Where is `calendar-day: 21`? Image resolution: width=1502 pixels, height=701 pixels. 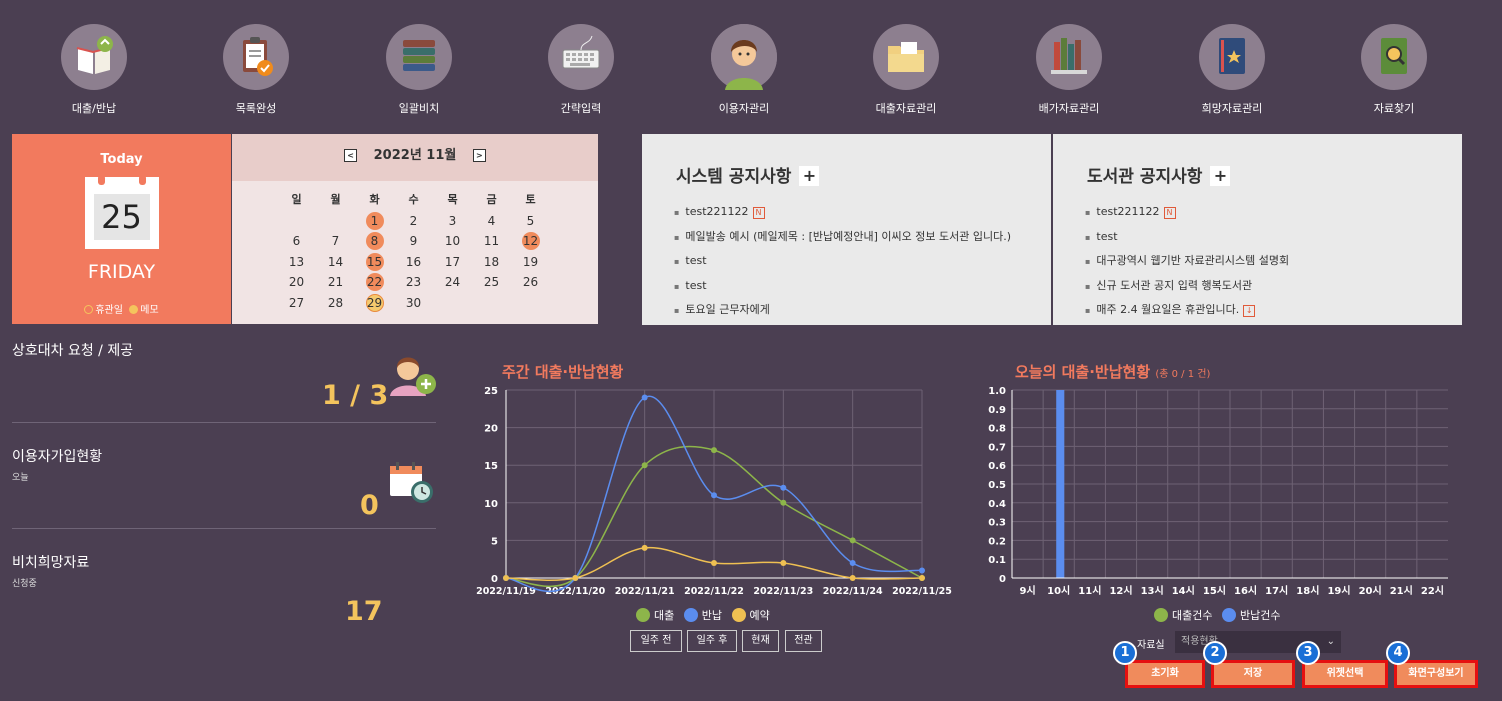
calendar-day: 21 is located at coordinates (335, 282).